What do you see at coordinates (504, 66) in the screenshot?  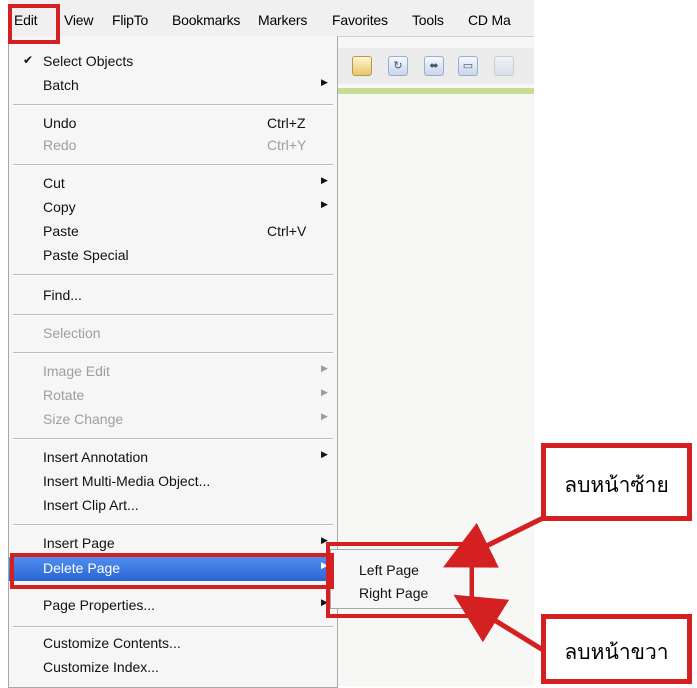 I see `thumbnail-icon` at bounding box center [504, 66].